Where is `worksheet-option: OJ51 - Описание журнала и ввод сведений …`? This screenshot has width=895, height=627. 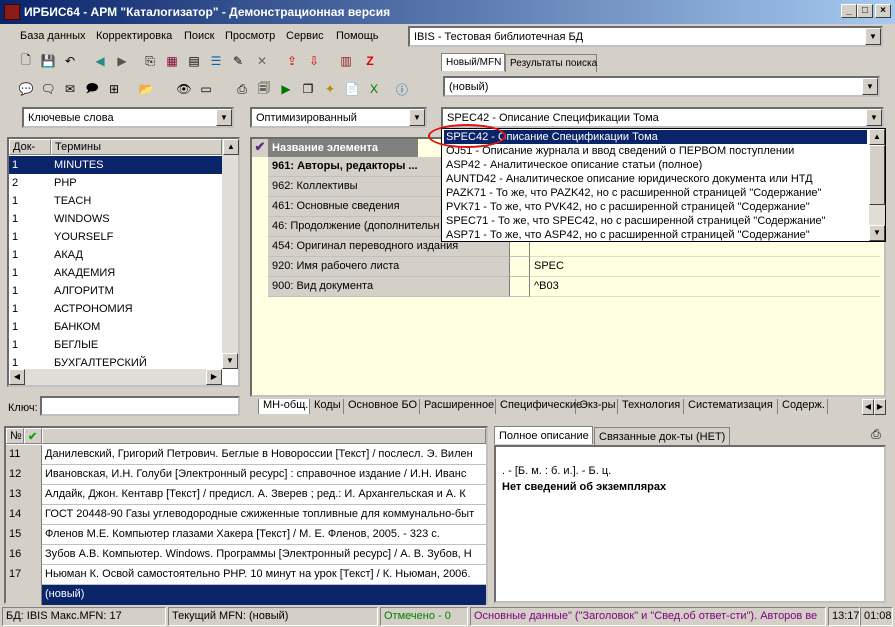
worksheet-option: OJ51 - Описание журнала и ввод сведений … is located at coordinates (655, 151).